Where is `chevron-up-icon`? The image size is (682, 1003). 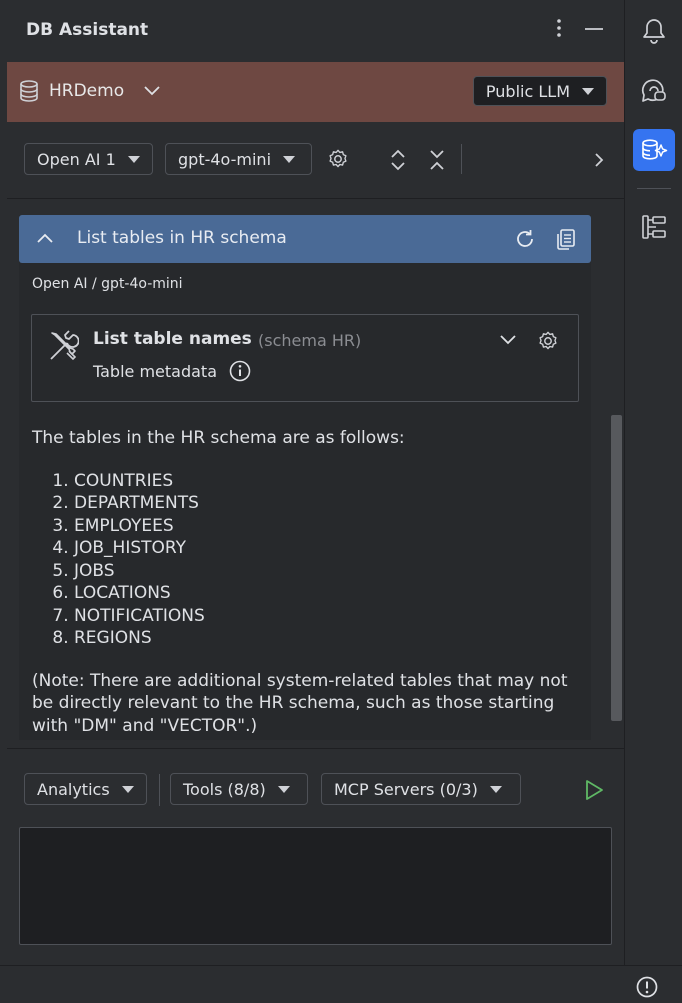 chevron-up-icon is located at coordinates (45, 238).